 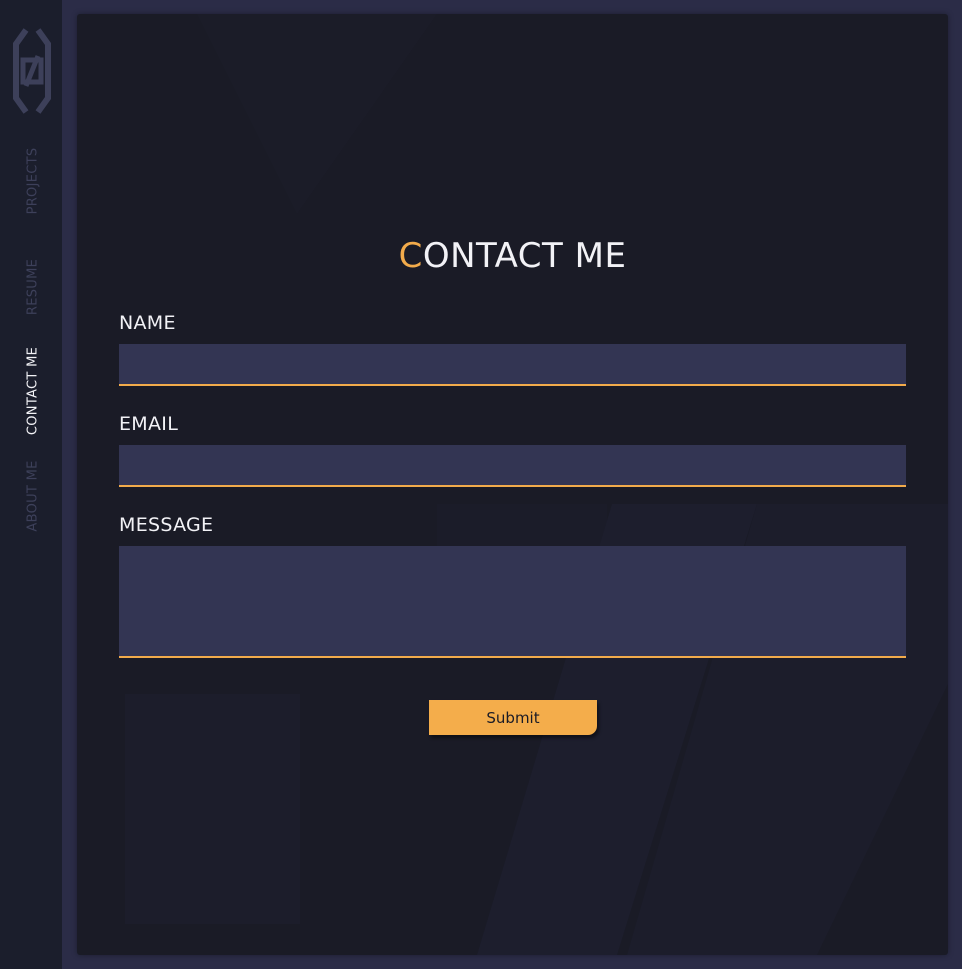 I want to click on submit-button: Submit, so click(x=513, y=717).